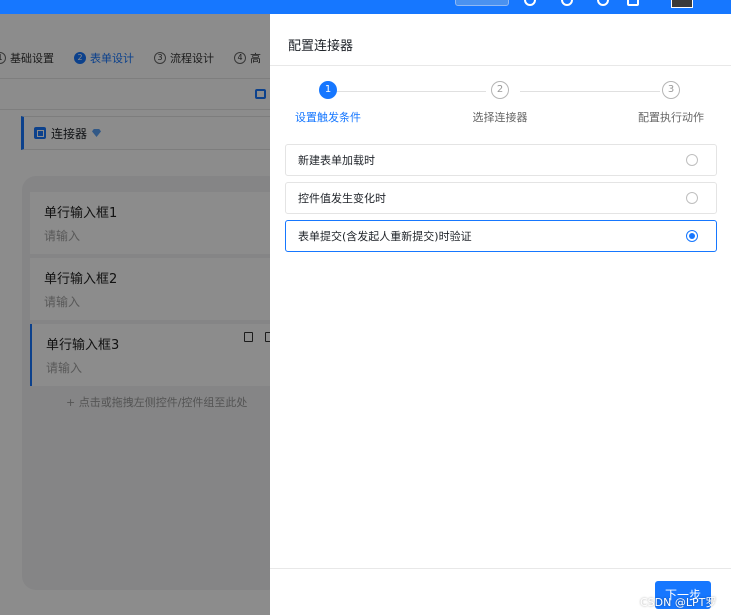  What do you see at coordinates (567, 3) in the screenshot?
I see `help-icon` at bounding box center [567, 3].